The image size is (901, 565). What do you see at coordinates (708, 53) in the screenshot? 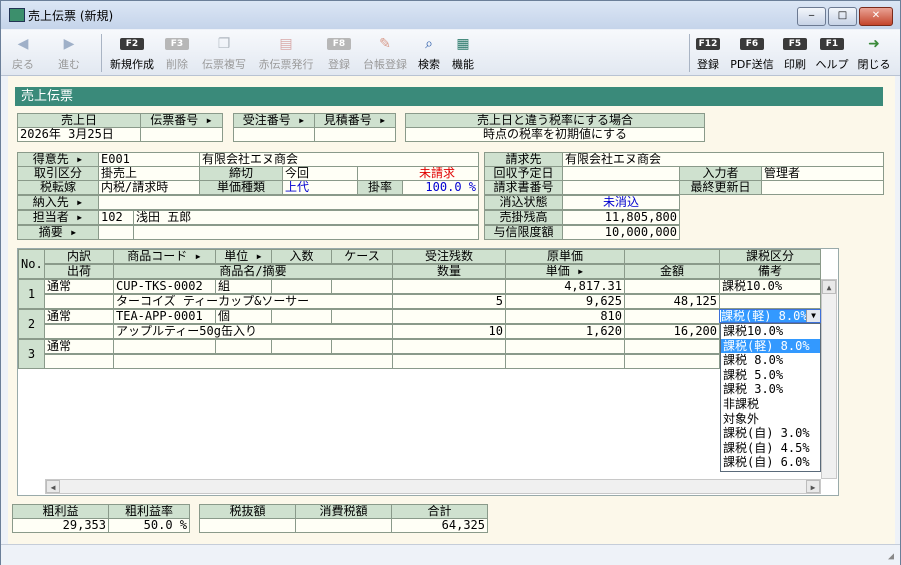
I see `save-button: F12 登録` at bounding box center [708, 53].